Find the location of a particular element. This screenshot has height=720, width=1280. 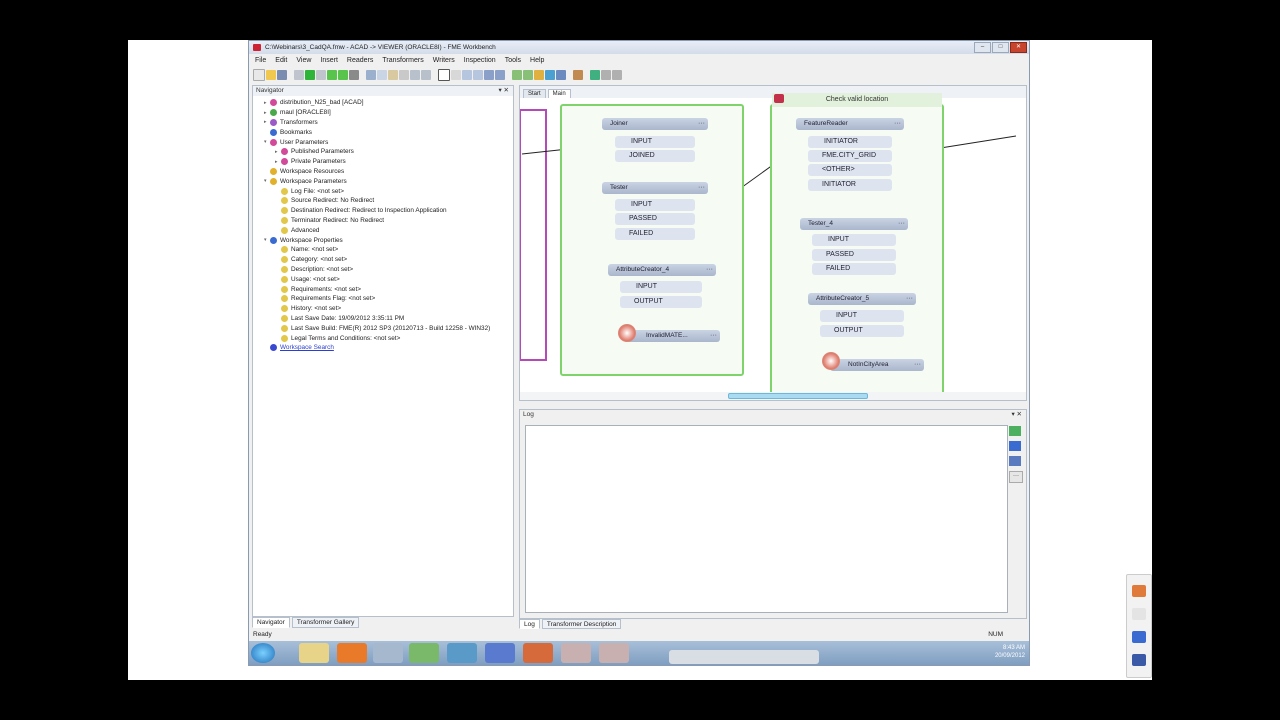

navigator-item: Workspace Resources is located at coordinates (383, 172).